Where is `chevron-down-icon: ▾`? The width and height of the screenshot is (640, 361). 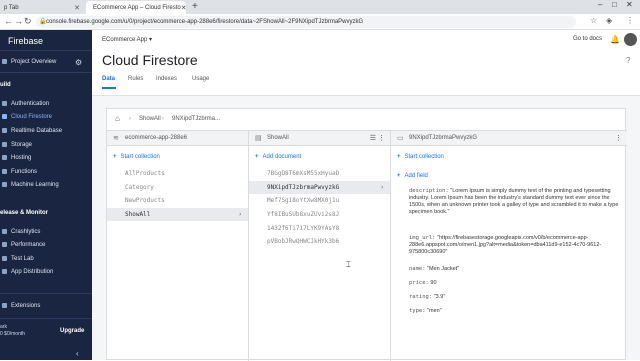 chevron-down-icon: ▾ is located at coordinates (151, 40).